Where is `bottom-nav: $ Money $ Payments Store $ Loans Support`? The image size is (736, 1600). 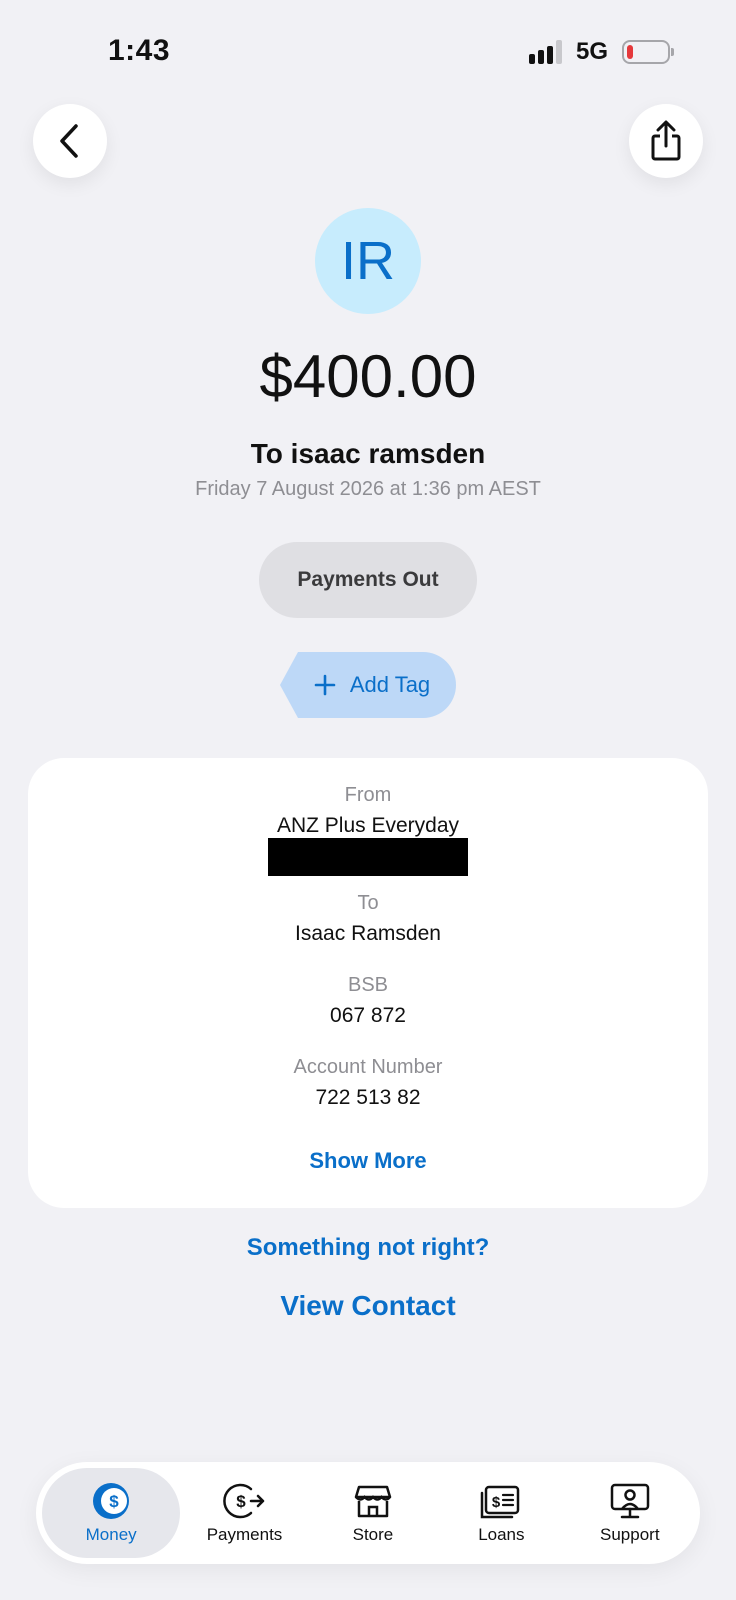 bottom-nav: $ Money $ Payments Store $ Loans Support is located at coordinates (368, 1513).